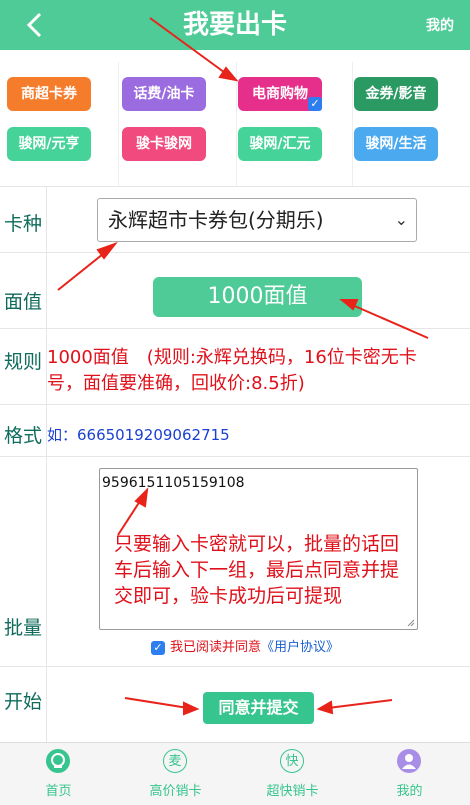  I want to click on card-type-select: 永辉超市卡券包(分期乐) ⌄, so click(257, 220).